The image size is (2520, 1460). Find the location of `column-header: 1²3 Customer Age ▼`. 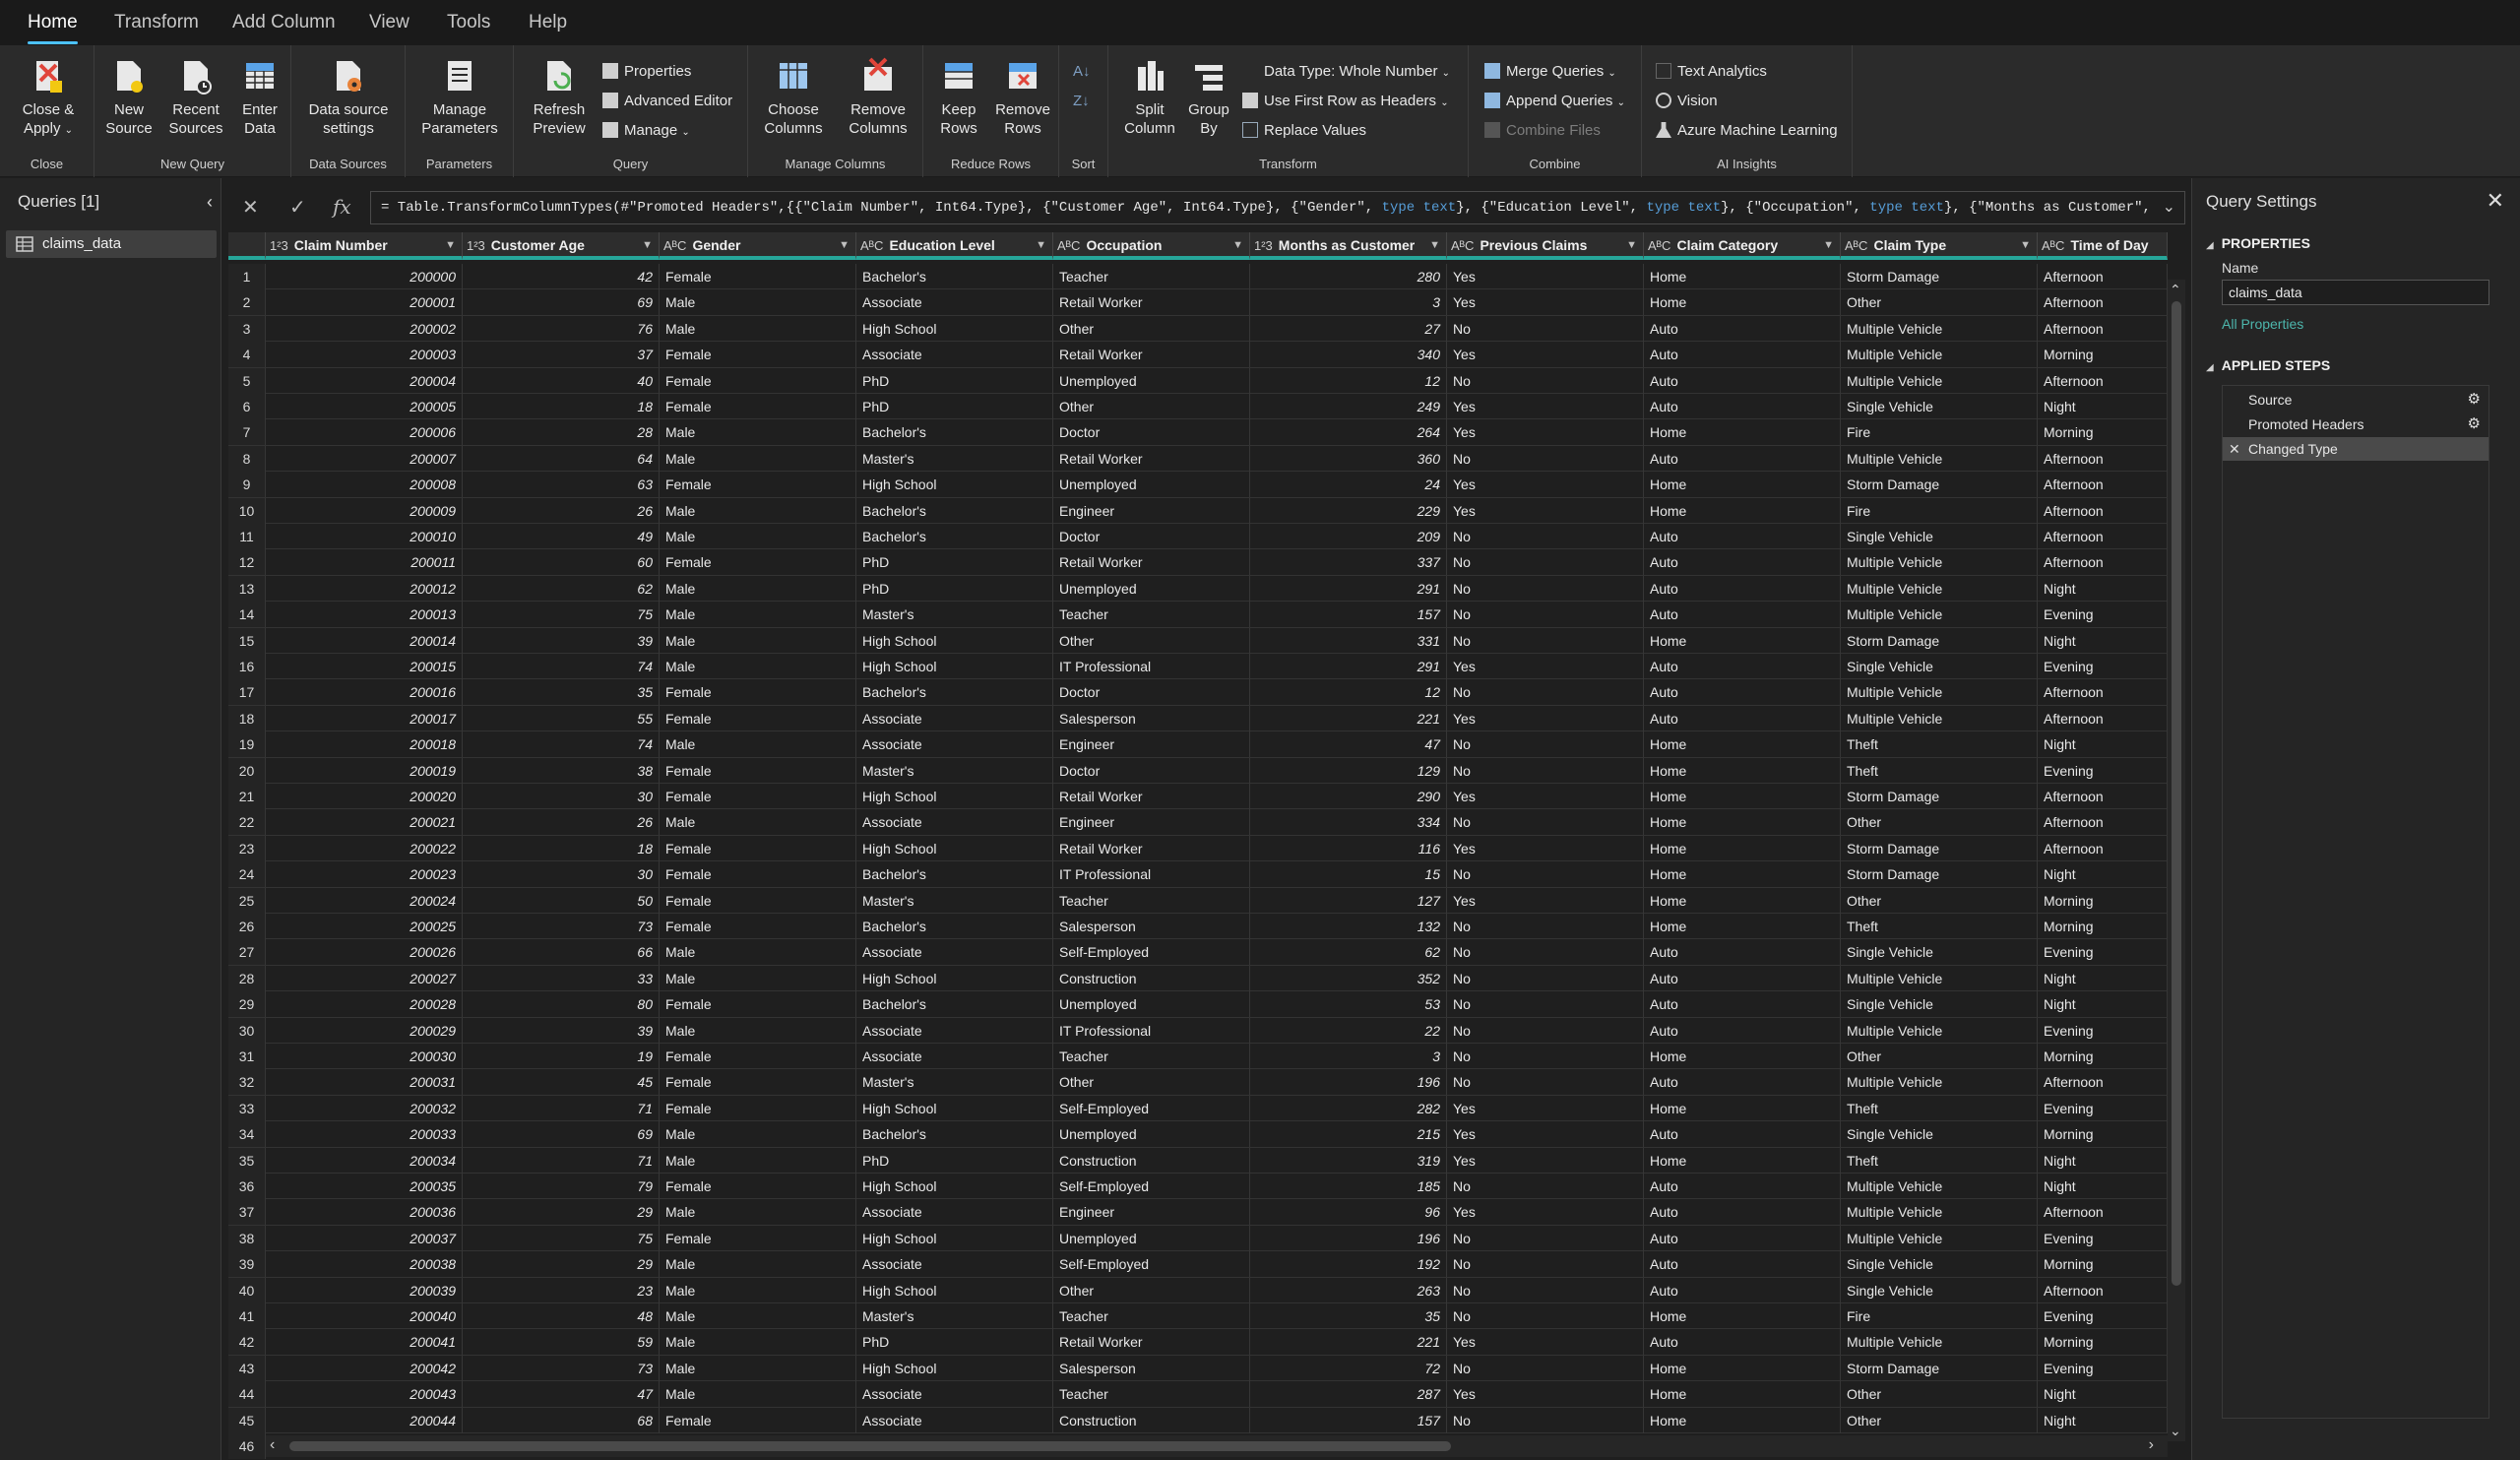

column-header: 1²3 Customer Age ▼ is located at coordinates (561, 246).